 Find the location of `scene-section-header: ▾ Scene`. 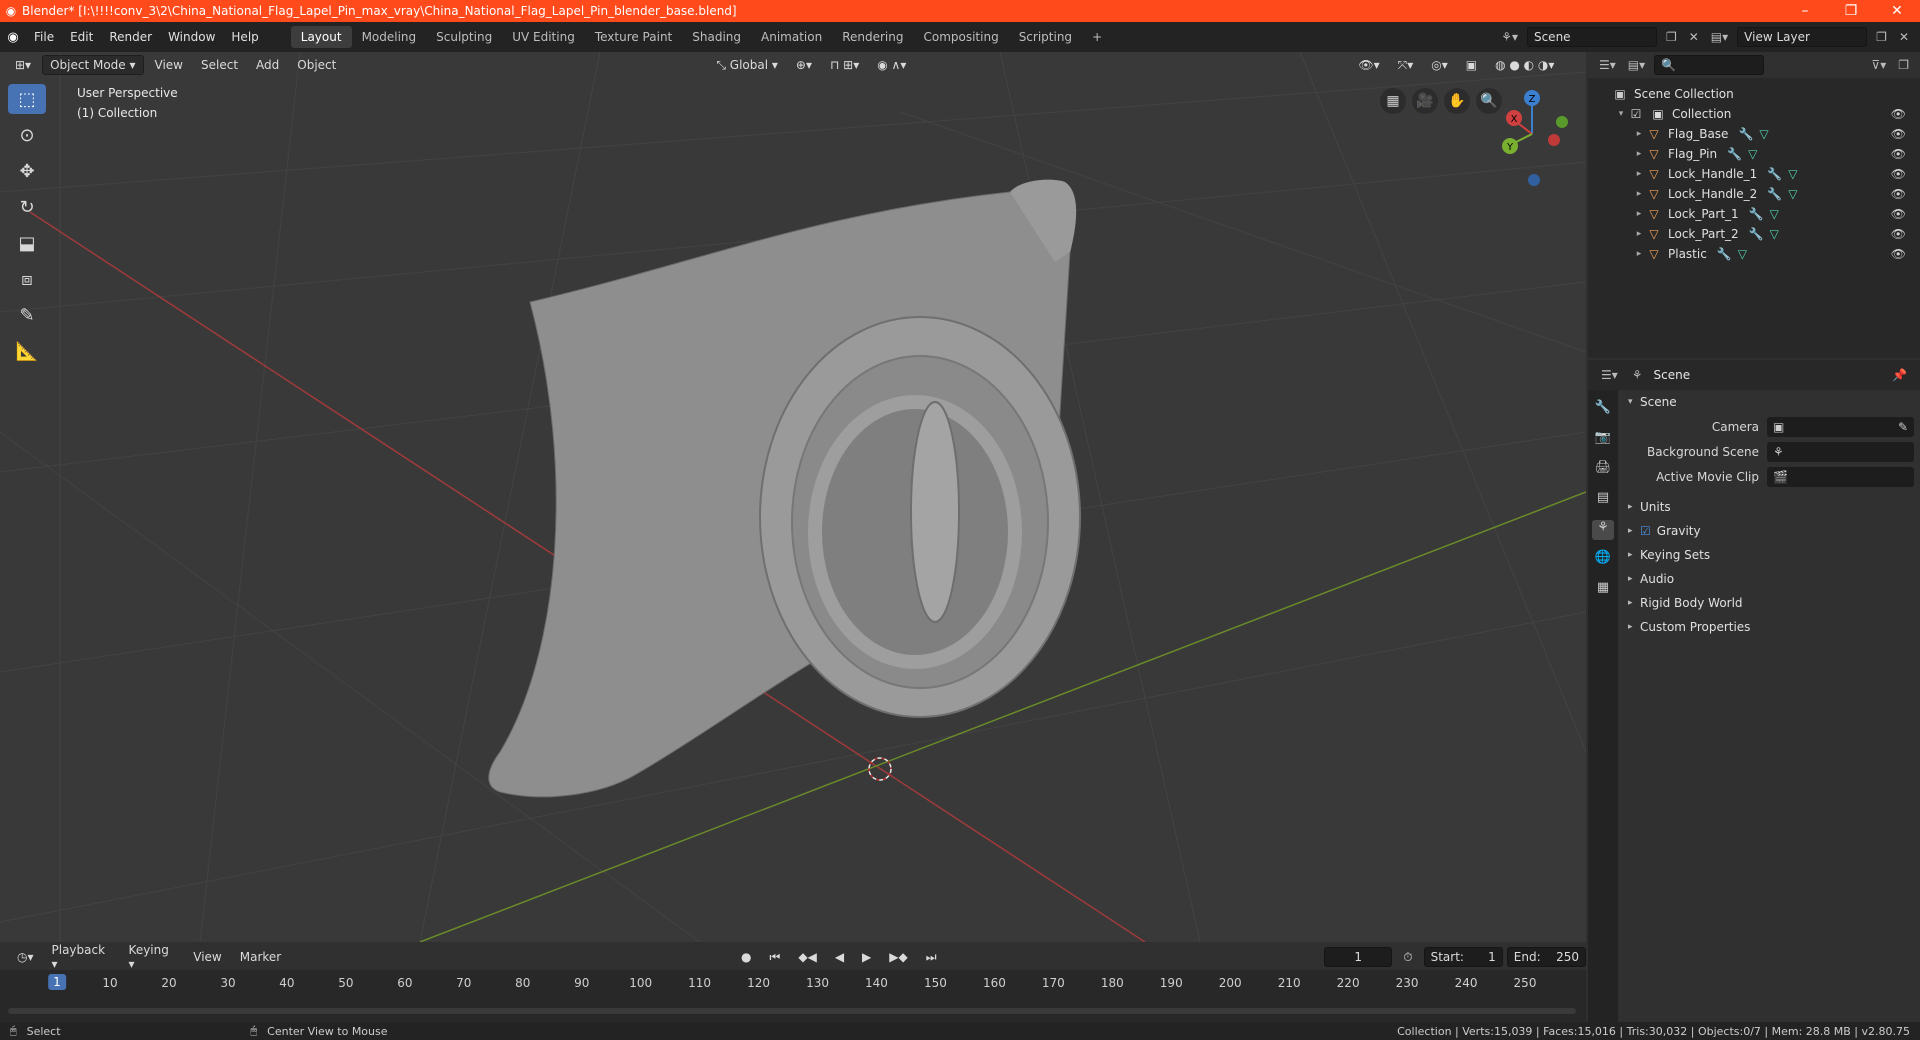

scene-section-header: ▾ Scene is located at coordinates (1768, 402).